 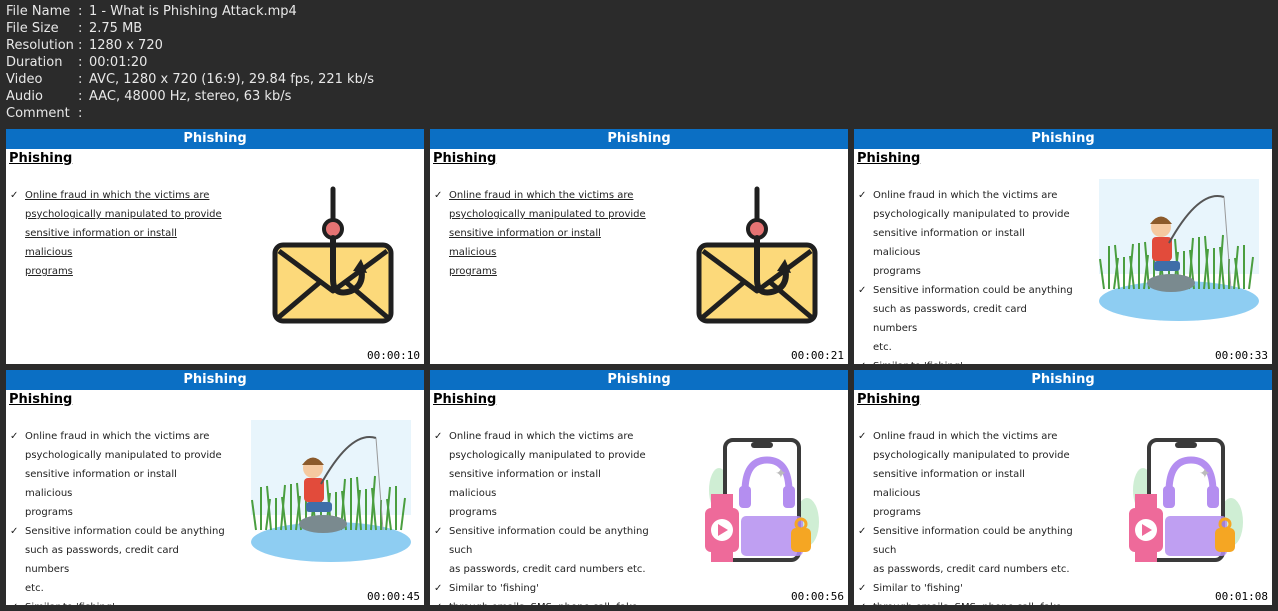 I want to click on file-info-row: Resolution:1280 x 720, so click(x=190, y=45).